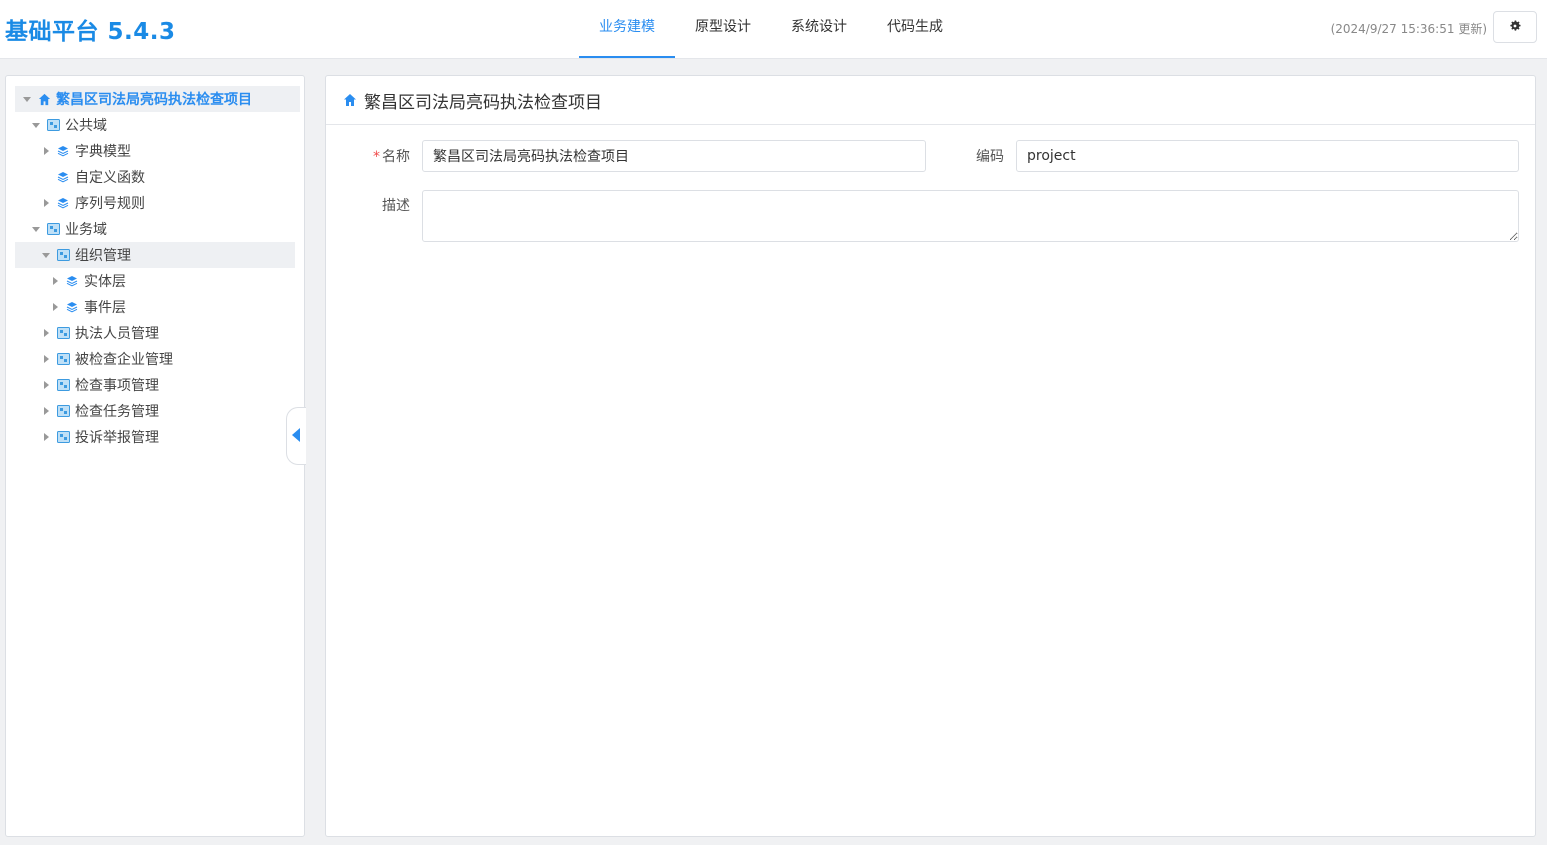 Image resolution: width=1547 pixels, height=845 pixels. Describe the element at coordinates (819, 29) in the screenshot. I see `tab-system-design: 系统设计` at that location.